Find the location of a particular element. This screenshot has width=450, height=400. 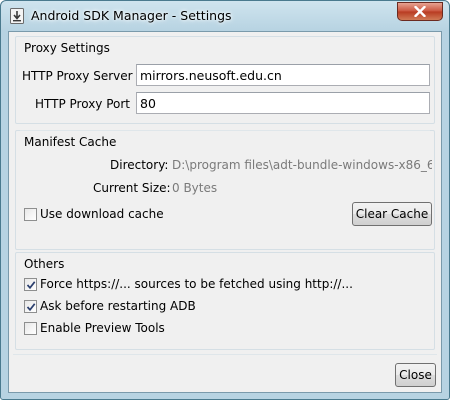

proxy-server-field is located at coordinates (283, 75).